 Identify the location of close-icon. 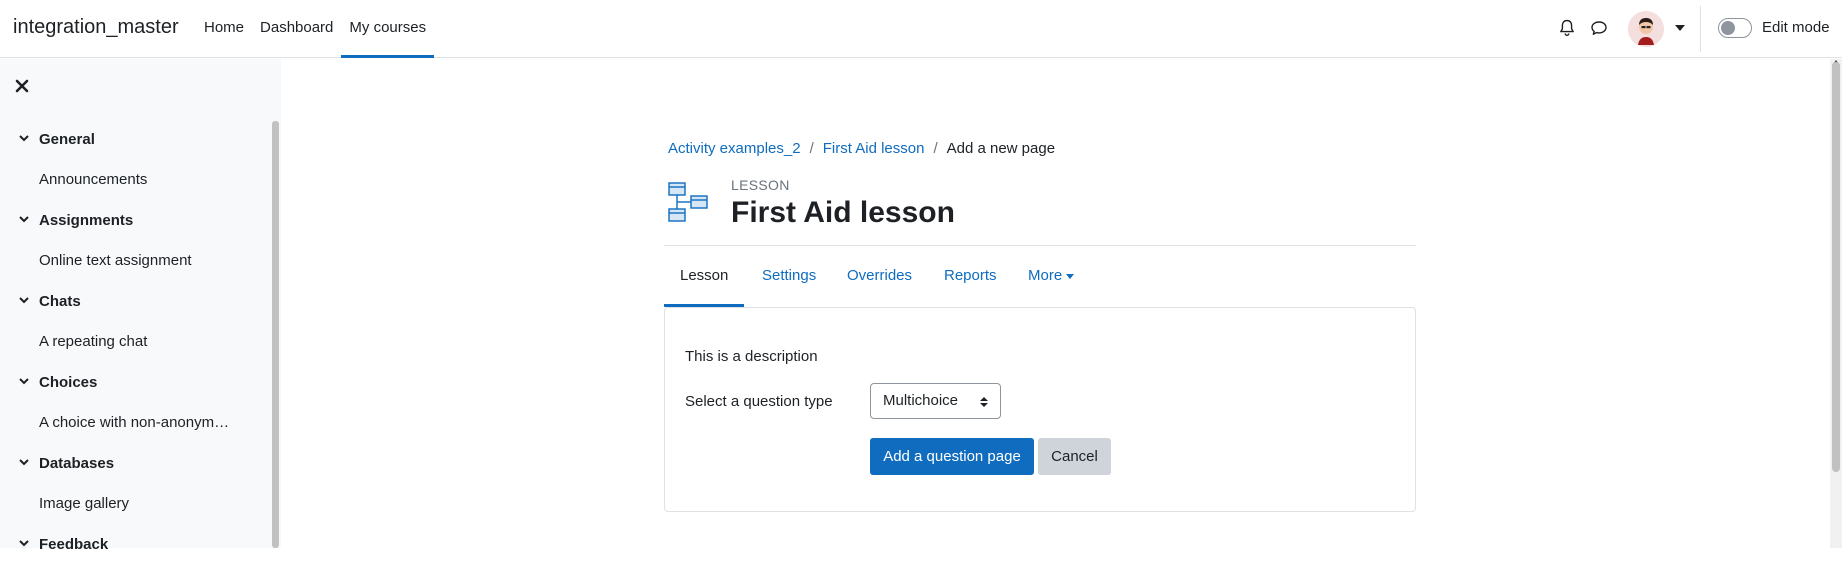
(23, 87).